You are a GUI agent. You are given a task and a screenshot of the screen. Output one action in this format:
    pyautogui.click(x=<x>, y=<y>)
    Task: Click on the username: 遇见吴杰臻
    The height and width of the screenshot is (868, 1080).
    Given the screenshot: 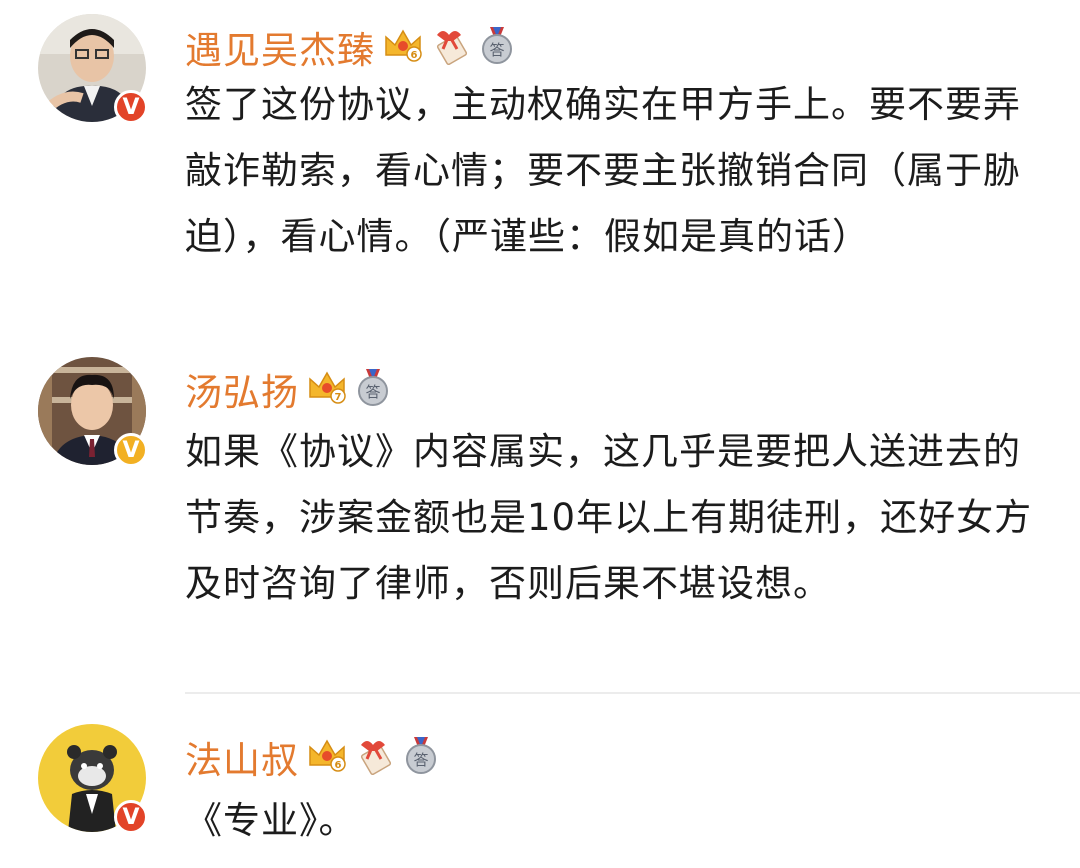 What is the action you would take?
    pyautogui.click(x=280, y=47)
    